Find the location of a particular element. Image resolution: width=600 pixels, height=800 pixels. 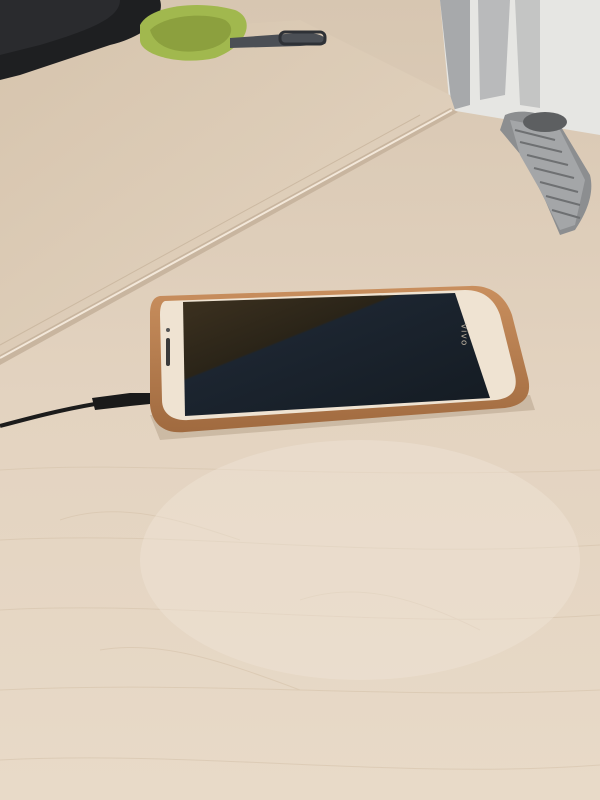

phone-front-camera is located at coordinates (168, 330).